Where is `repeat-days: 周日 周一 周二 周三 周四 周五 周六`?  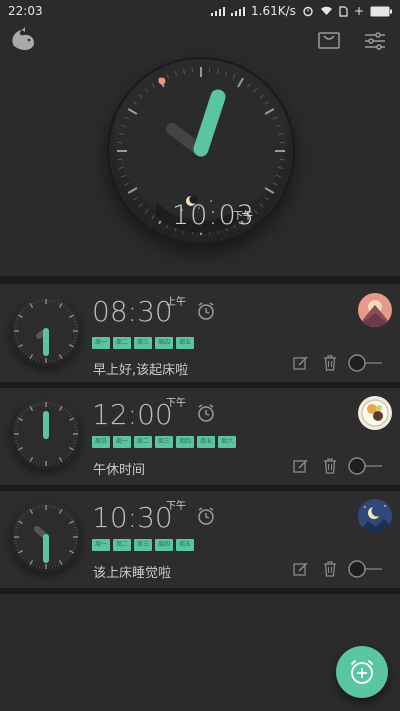 repeat-days: 周日 周一 周二 周三 周四 周五 周六 is located at coordinates (164, 442).